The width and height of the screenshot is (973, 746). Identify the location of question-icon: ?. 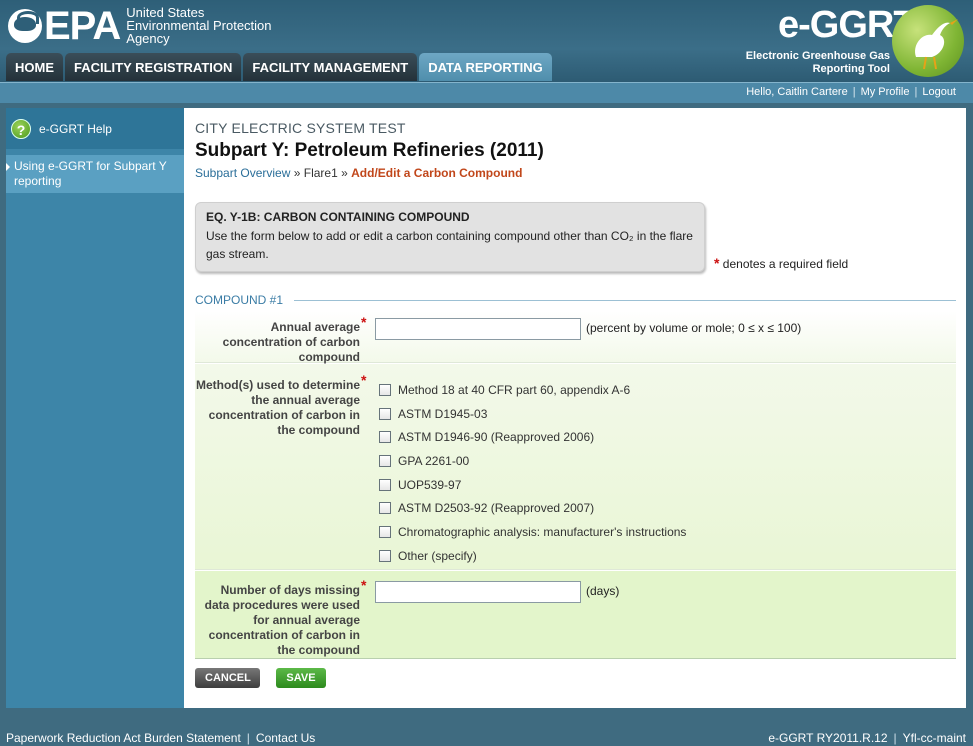
(21, 128).